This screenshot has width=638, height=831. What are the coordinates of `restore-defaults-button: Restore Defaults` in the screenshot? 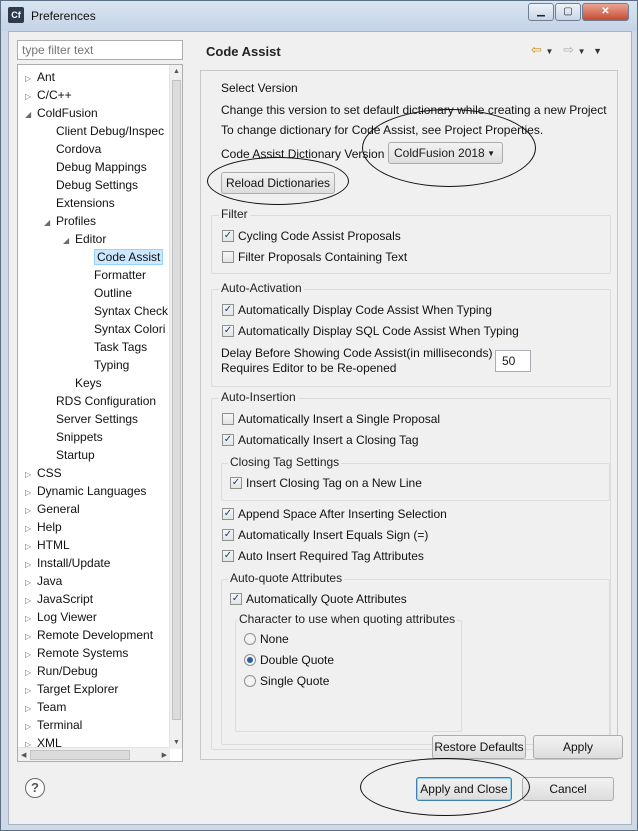 It's located at (479, 747).